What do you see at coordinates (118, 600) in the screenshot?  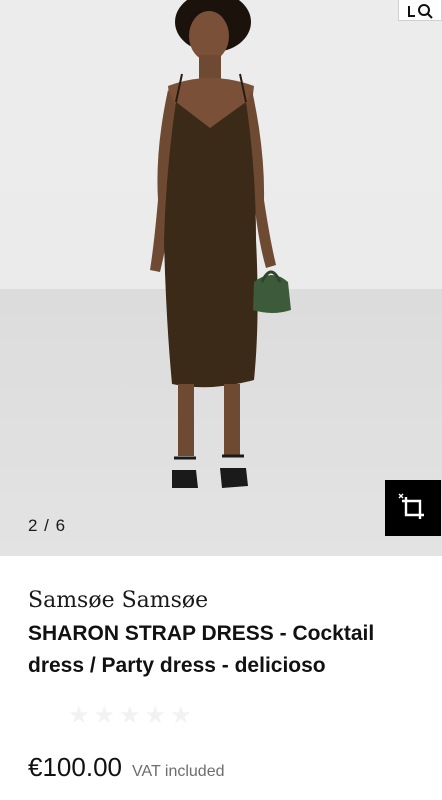 I see `brand-name: Samsøe Samsøe` at bounding box center [118, 600].